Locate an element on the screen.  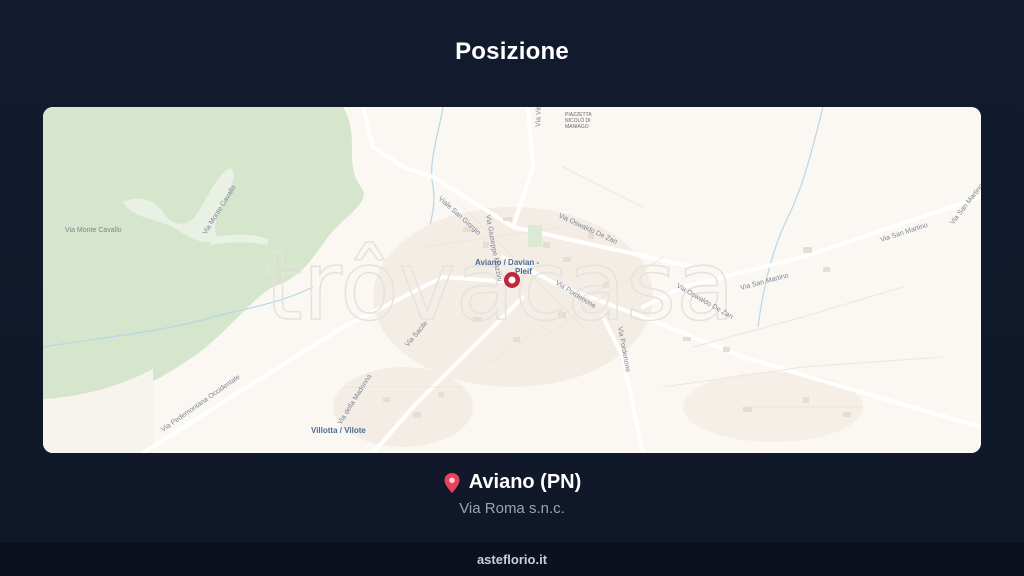
footer: asteflorio.it is located at coordinates (512, 559).